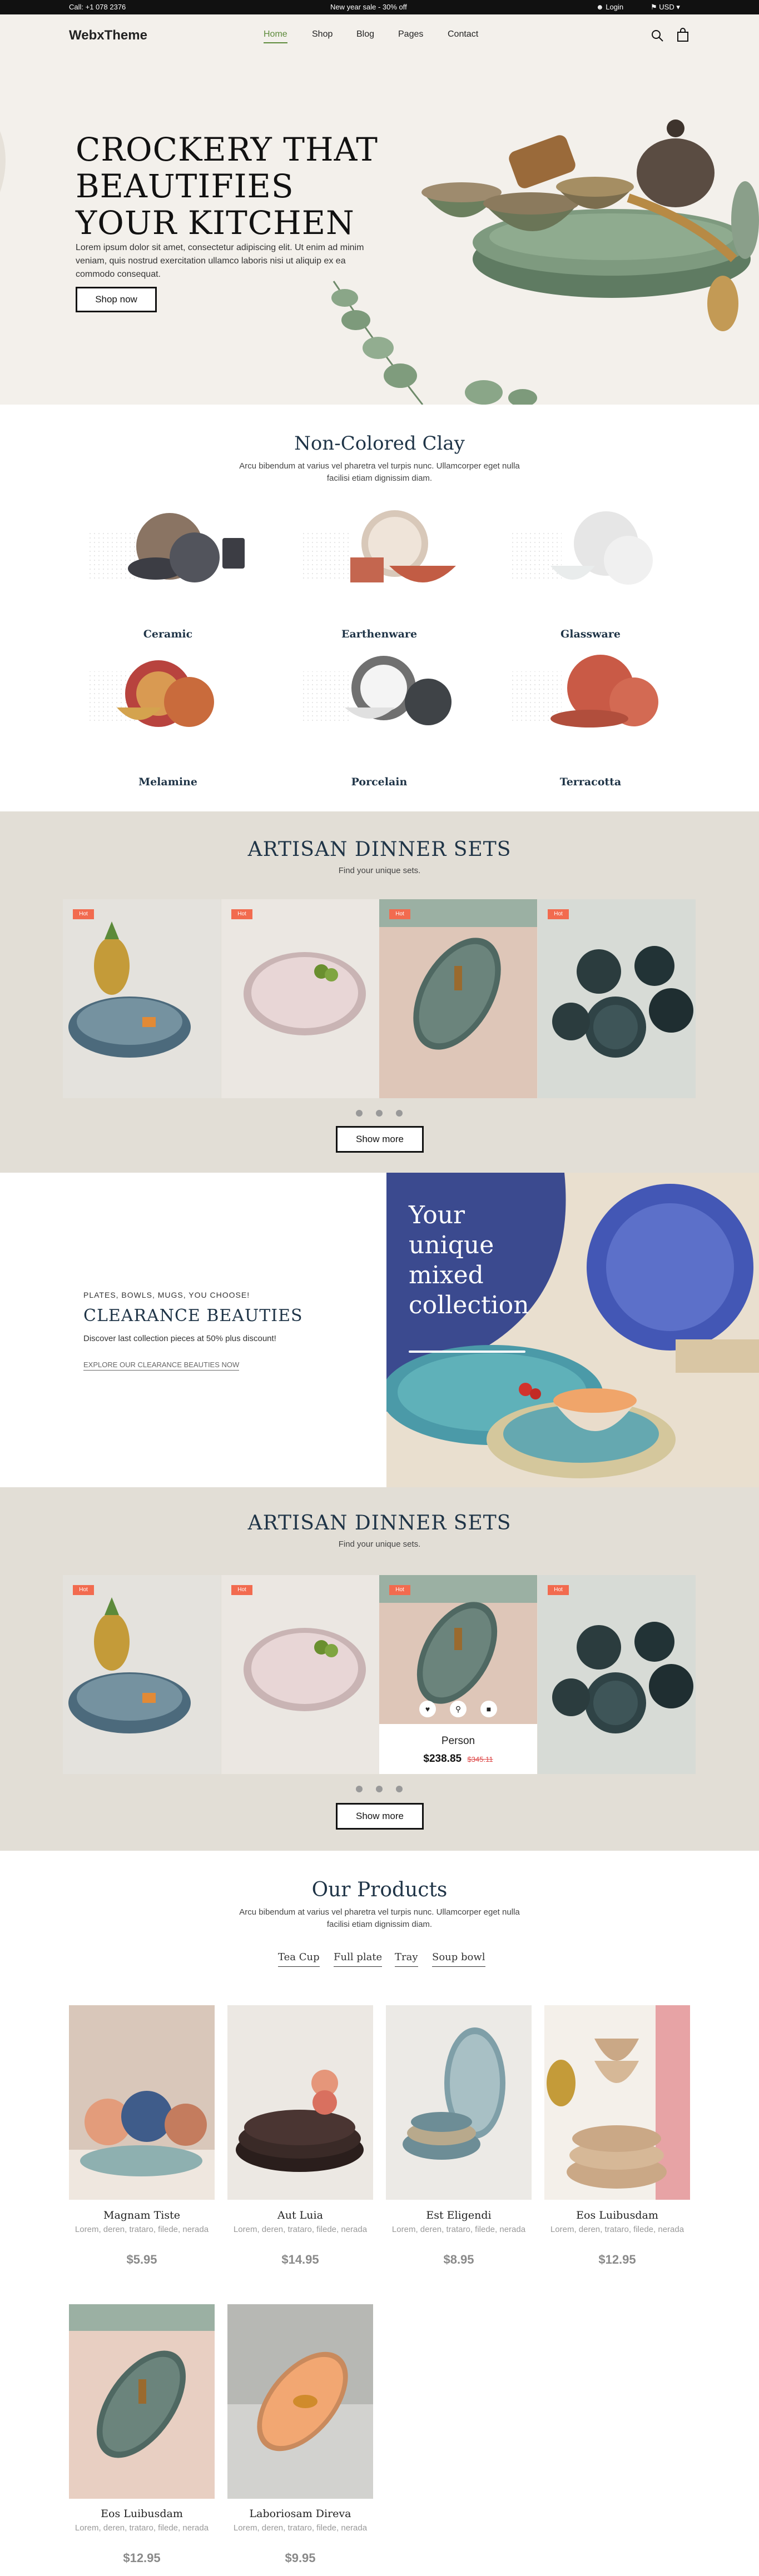 The image size is (759, 2576). What do you see at coordinates (373, 619) in the screenshot?
I see `category-images` at bounding box center [373, 619].